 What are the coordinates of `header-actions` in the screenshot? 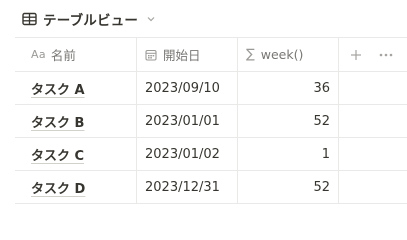 It's located at (373, 54).